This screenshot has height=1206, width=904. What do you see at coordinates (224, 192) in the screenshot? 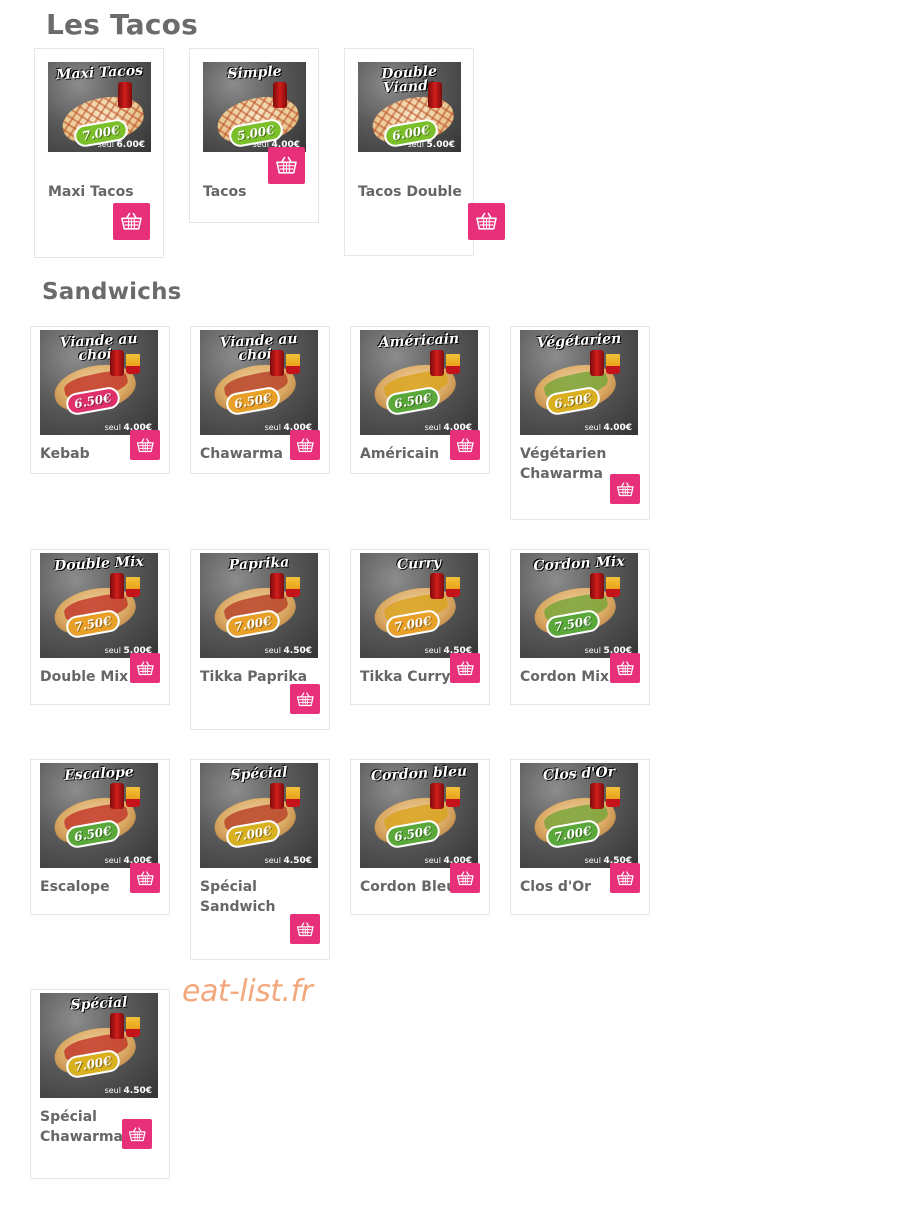
I see `product-name: Tacos` at bounding box center [224, 192].